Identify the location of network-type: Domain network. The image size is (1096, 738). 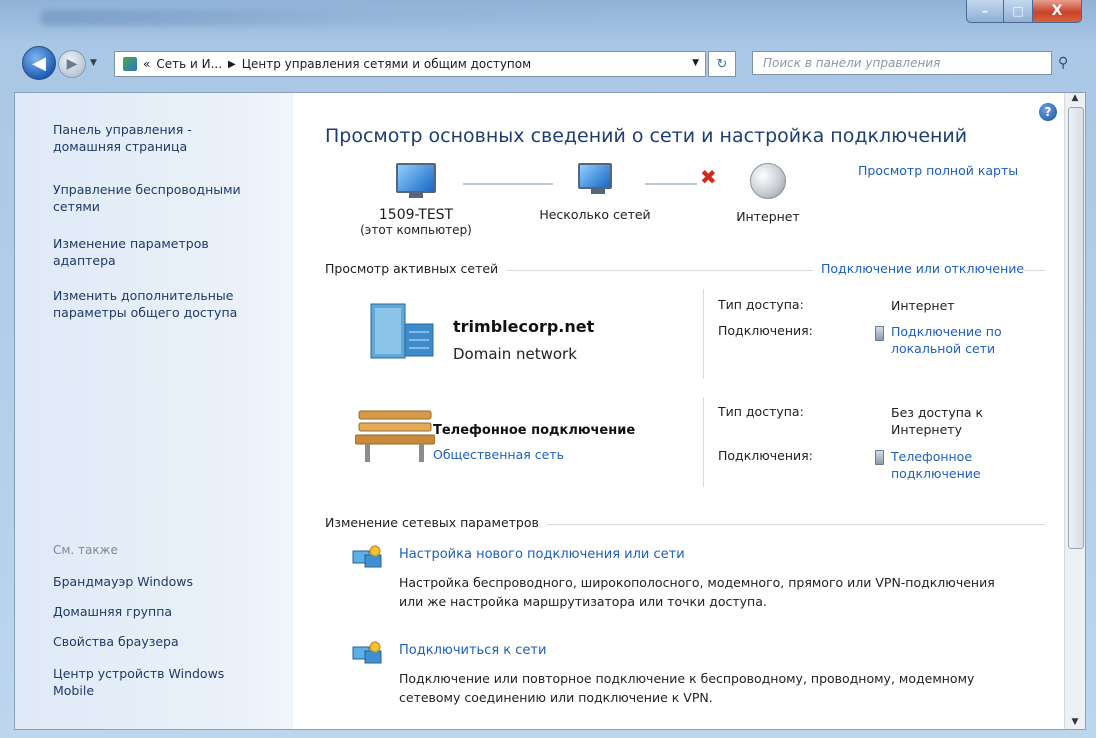
(515, 354).